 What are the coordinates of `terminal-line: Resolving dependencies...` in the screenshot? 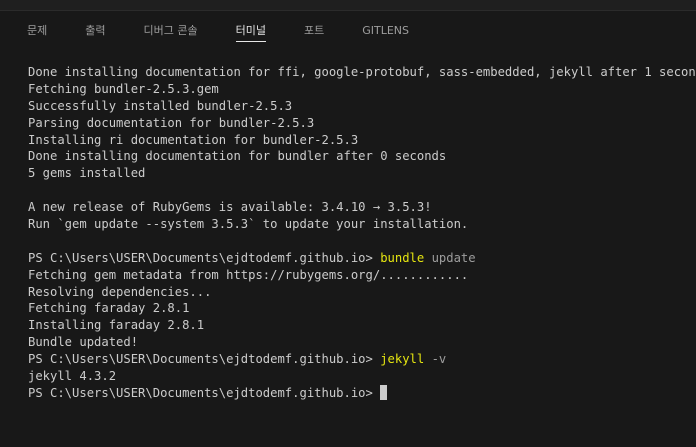 It's located at (120, 291).